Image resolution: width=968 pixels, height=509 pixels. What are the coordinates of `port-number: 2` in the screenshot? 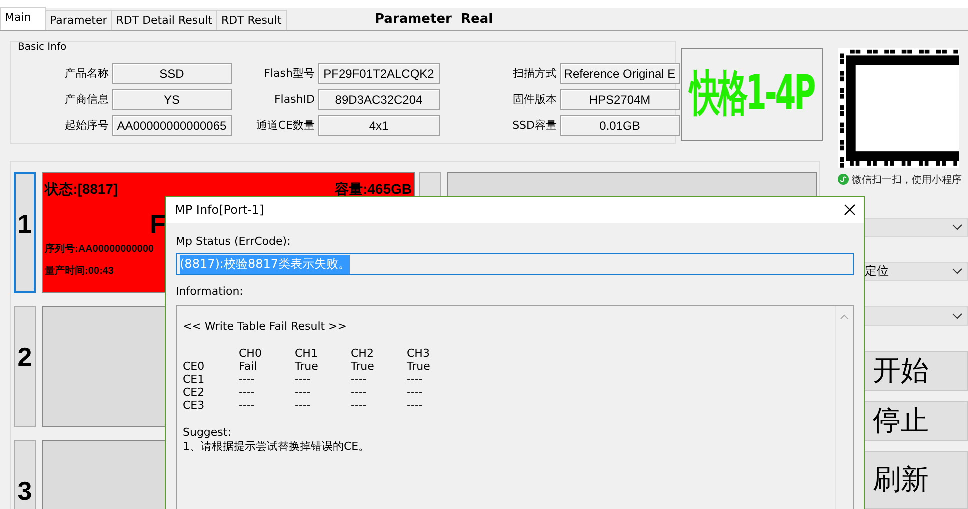 It's located at (25, 366).